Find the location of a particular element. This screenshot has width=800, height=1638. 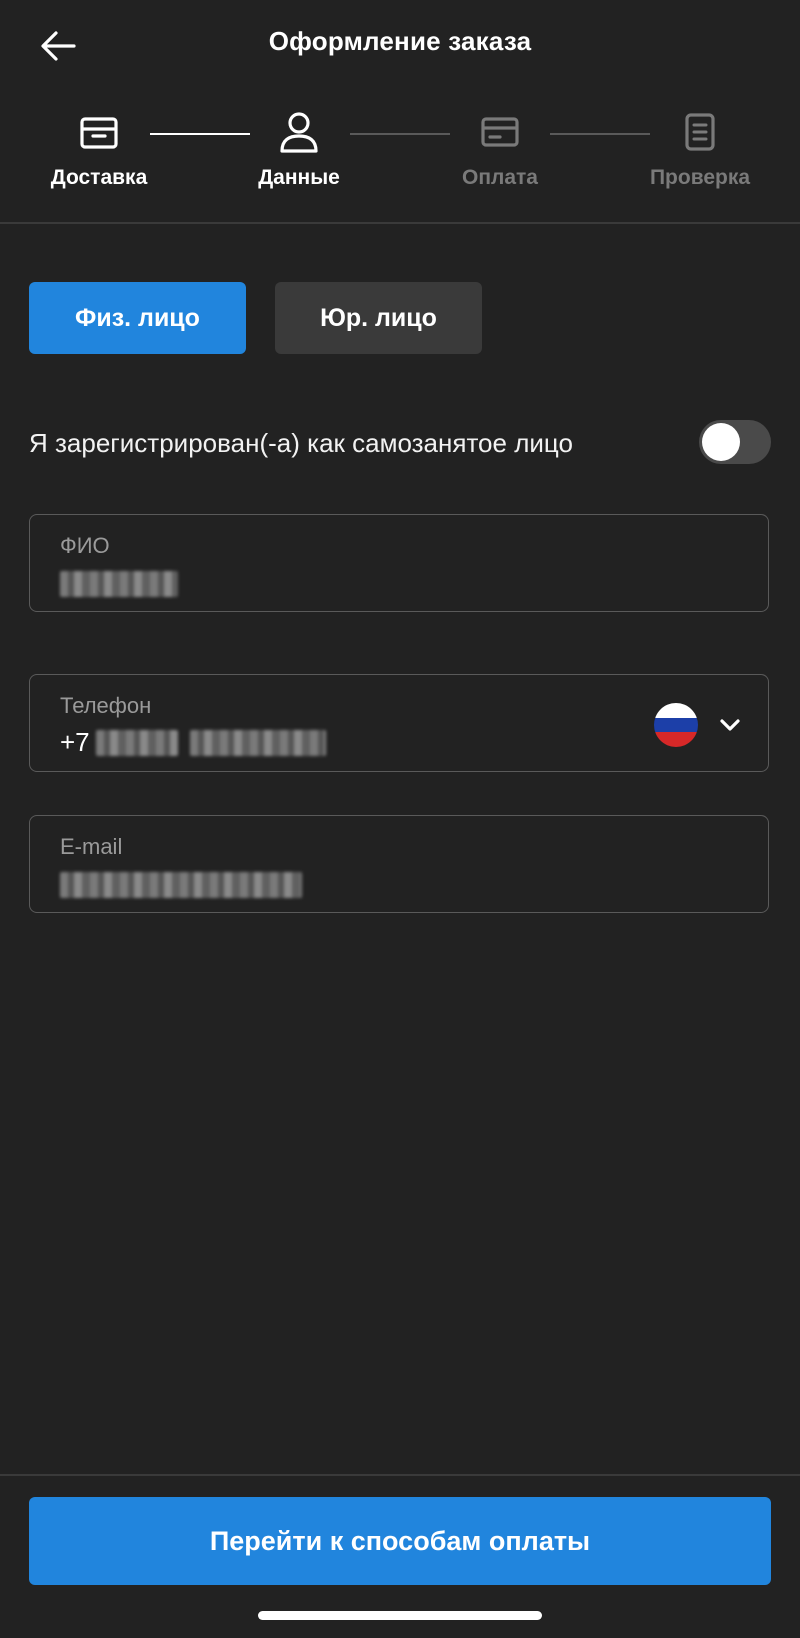

page-title: Оформление заказа is located at coordinates (400, 41).